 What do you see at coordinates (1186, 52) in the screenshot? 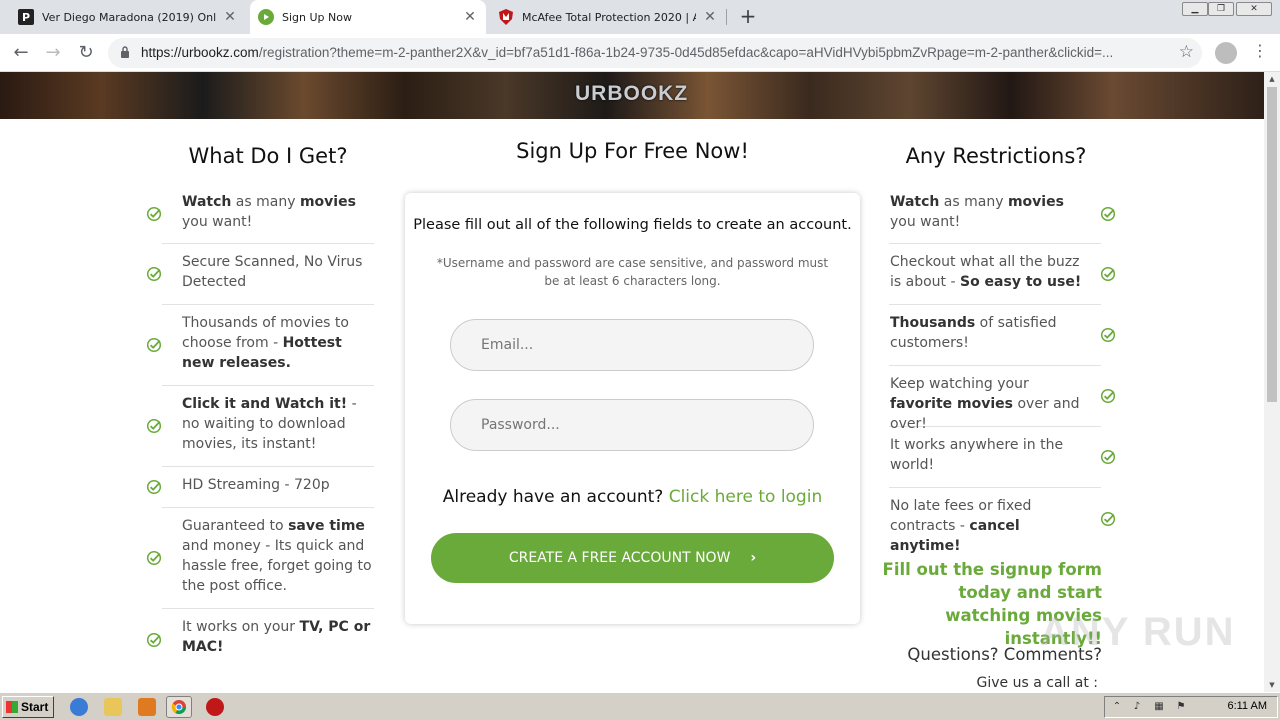
I see `bookmark-star-icon: ☆` at bounding box center [1186, 52].